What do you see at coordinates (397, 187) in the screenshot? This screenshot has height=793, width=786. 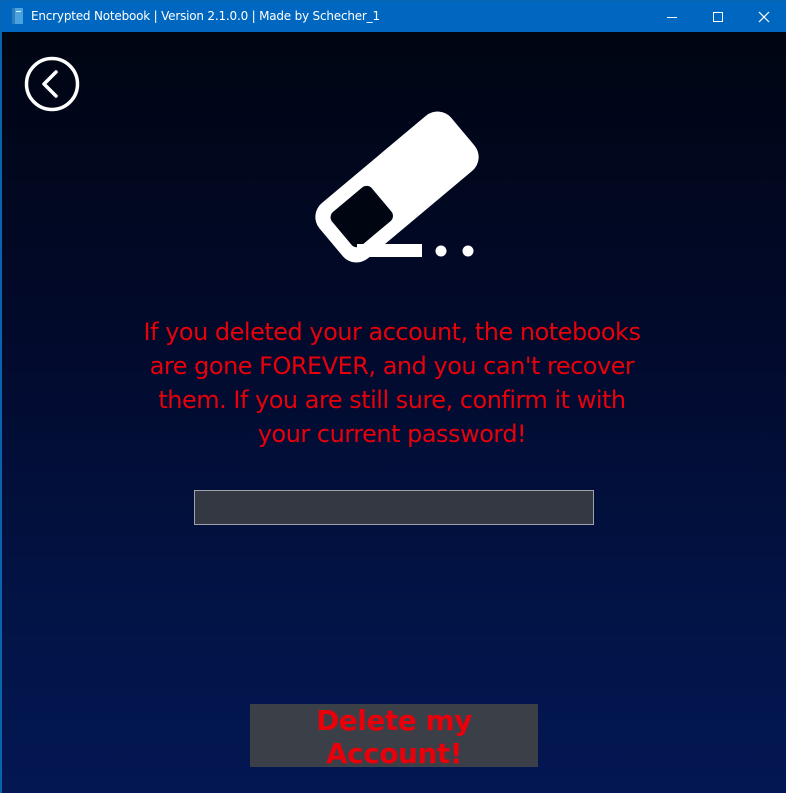 I see `eraser-icon` at bounding box center [397, 187].